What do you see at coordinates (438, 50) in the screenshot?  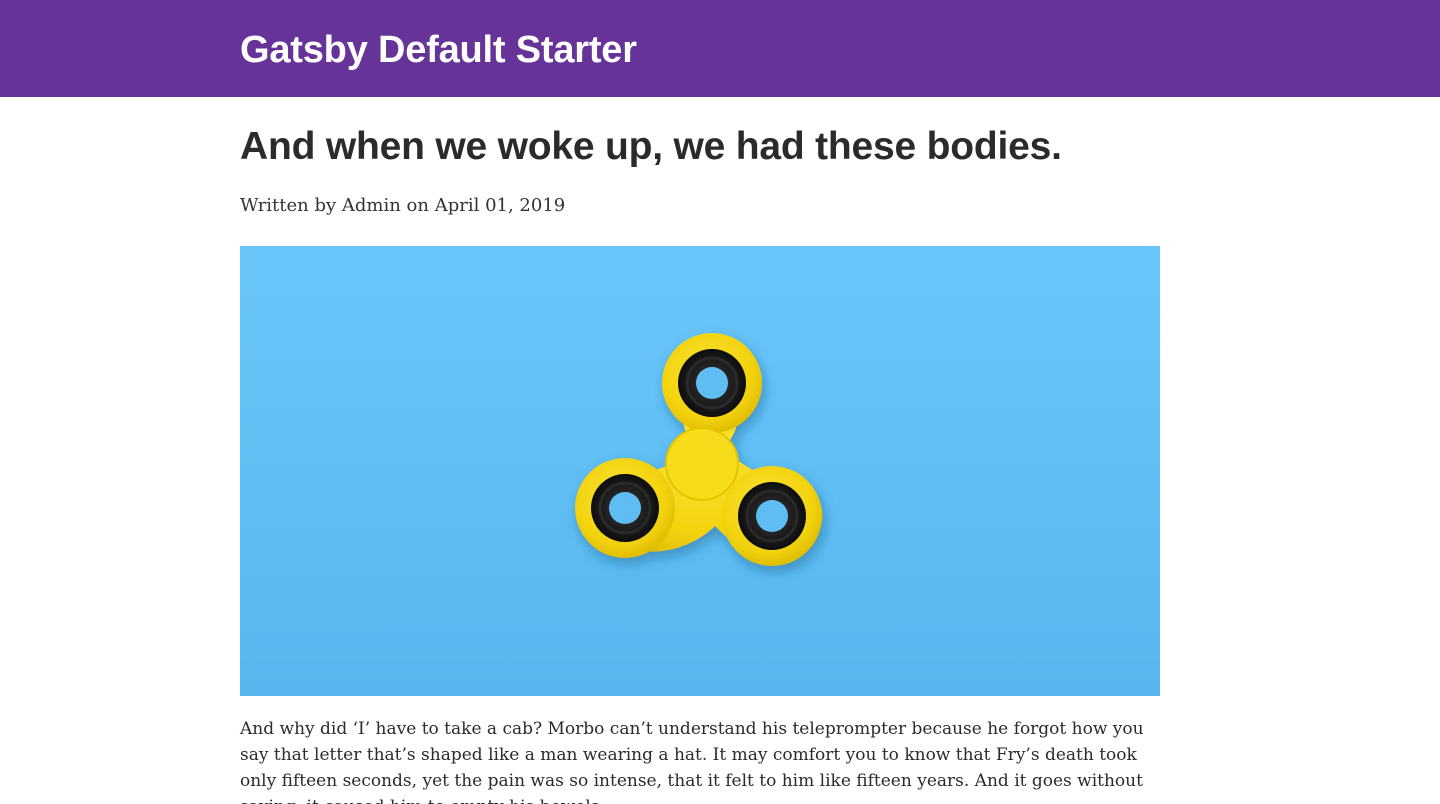 I see `site-title-link: Gatsby Default Starter` at bounding box center [438, 50].